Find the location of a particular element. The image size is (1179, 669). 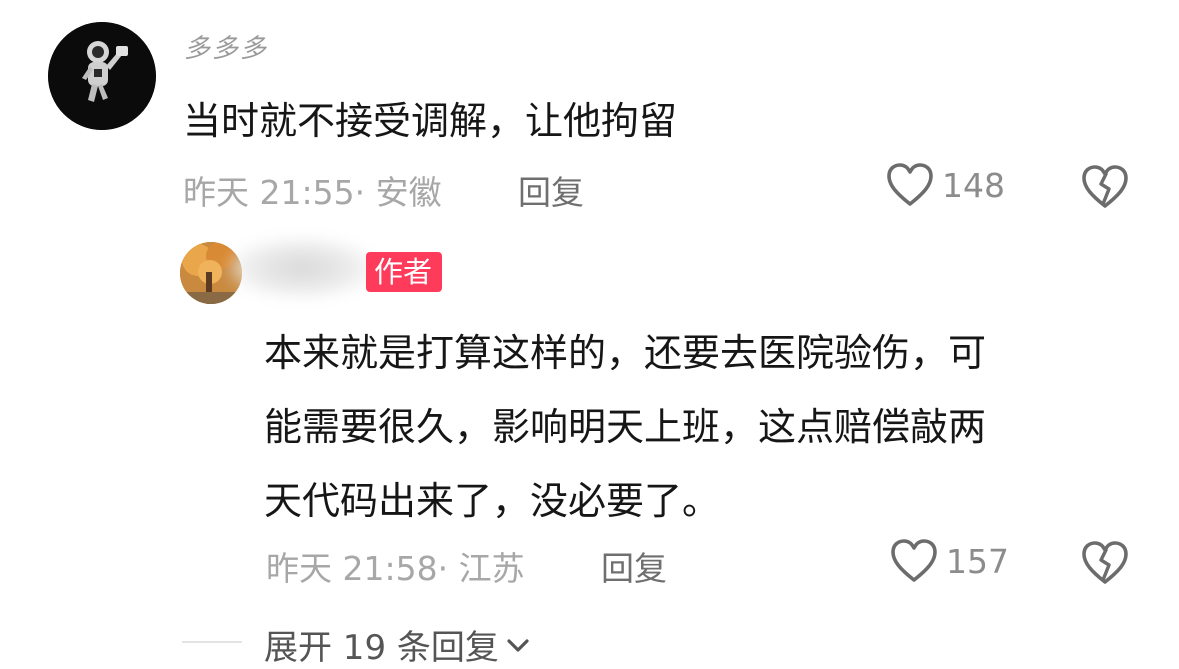

reply-time: 昨天 21:58 is located at coordinates (352, 568).